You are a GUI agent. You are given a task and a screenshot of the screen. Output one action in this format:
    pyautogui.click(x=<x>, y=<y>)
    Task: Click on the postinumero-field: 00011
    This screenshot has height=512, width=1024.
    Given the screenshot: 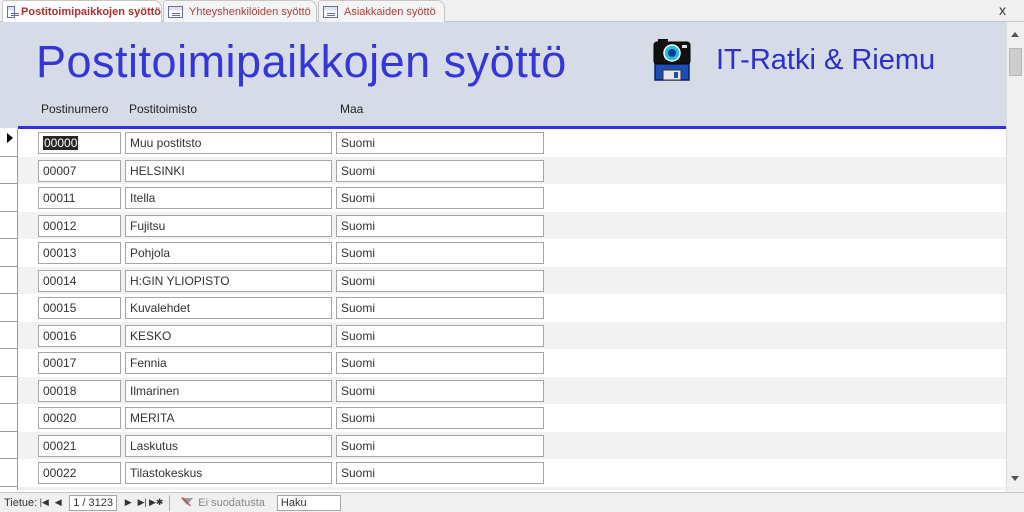 What is the action you would take?
    pyautogui.click(x=79, y=198)
    